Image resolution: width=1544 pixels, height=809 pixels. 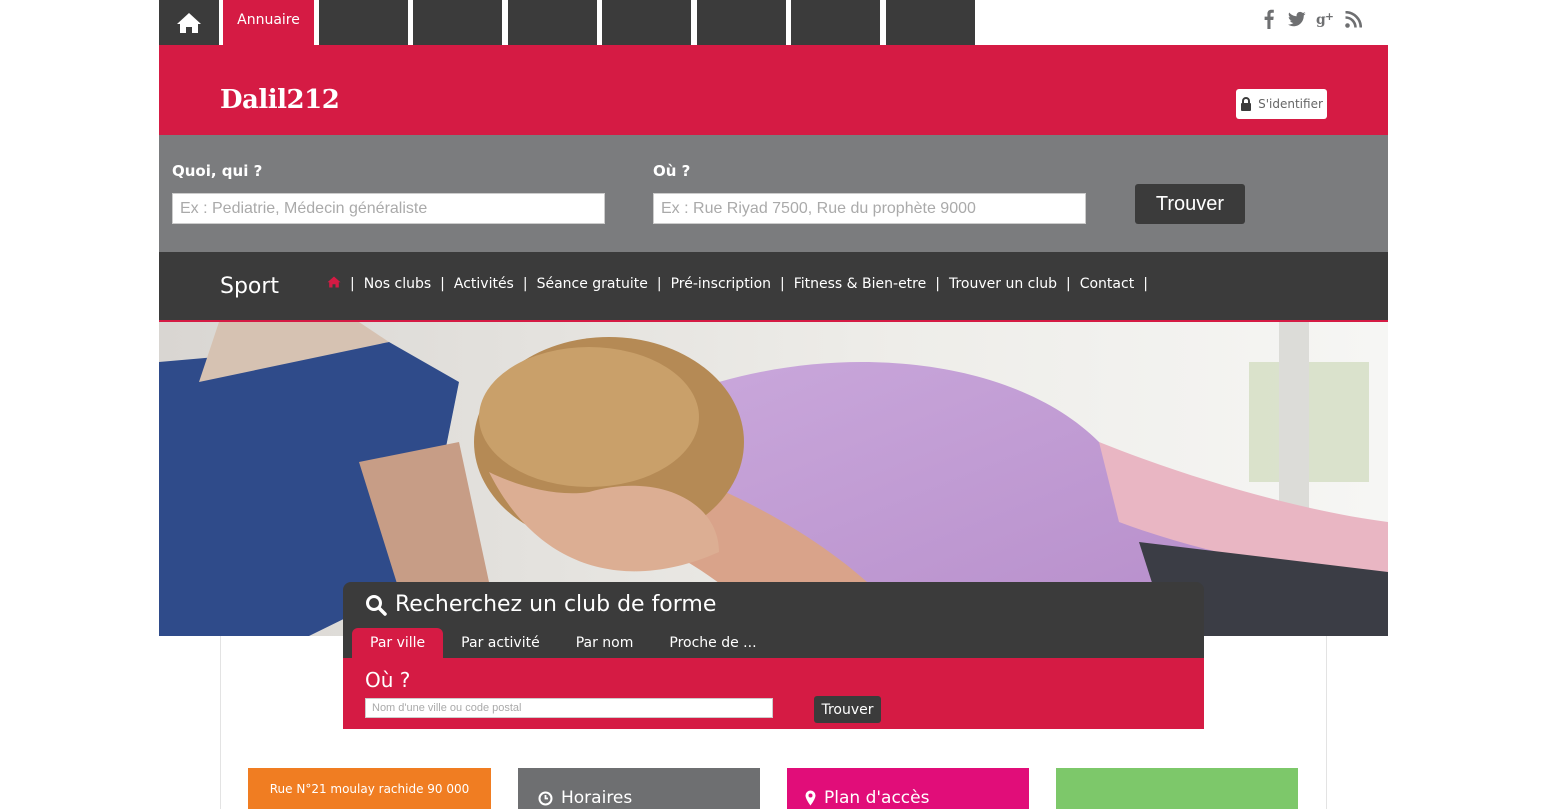 I want to click on what-input, so click(x=388, y=208).